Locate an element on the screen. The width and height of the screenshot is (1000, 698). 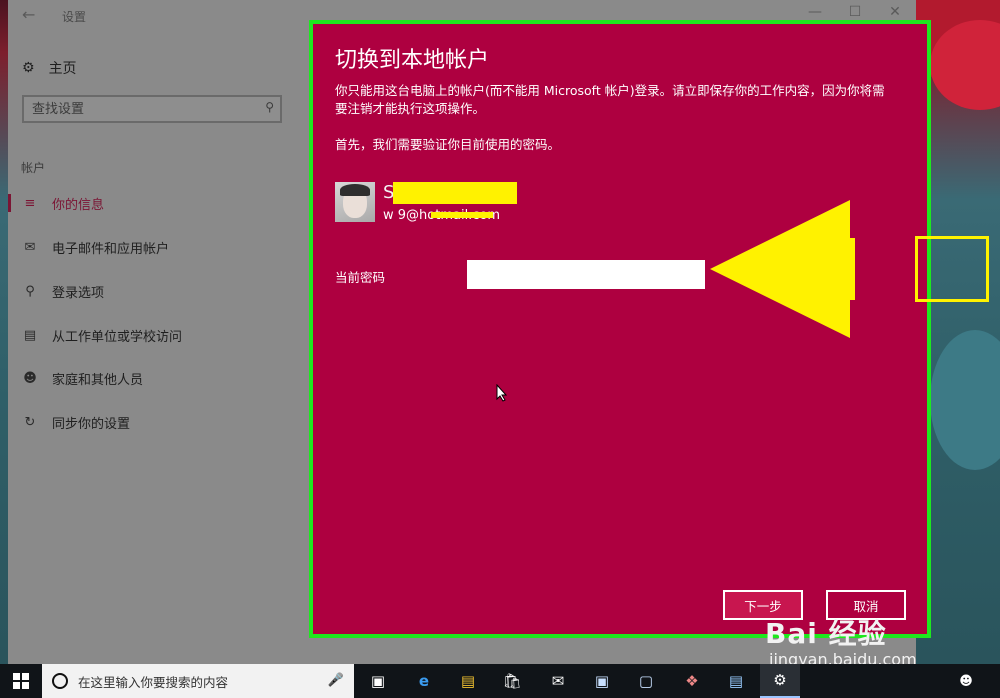
sync-icon: ↻ is located at coordinates (30, 422).